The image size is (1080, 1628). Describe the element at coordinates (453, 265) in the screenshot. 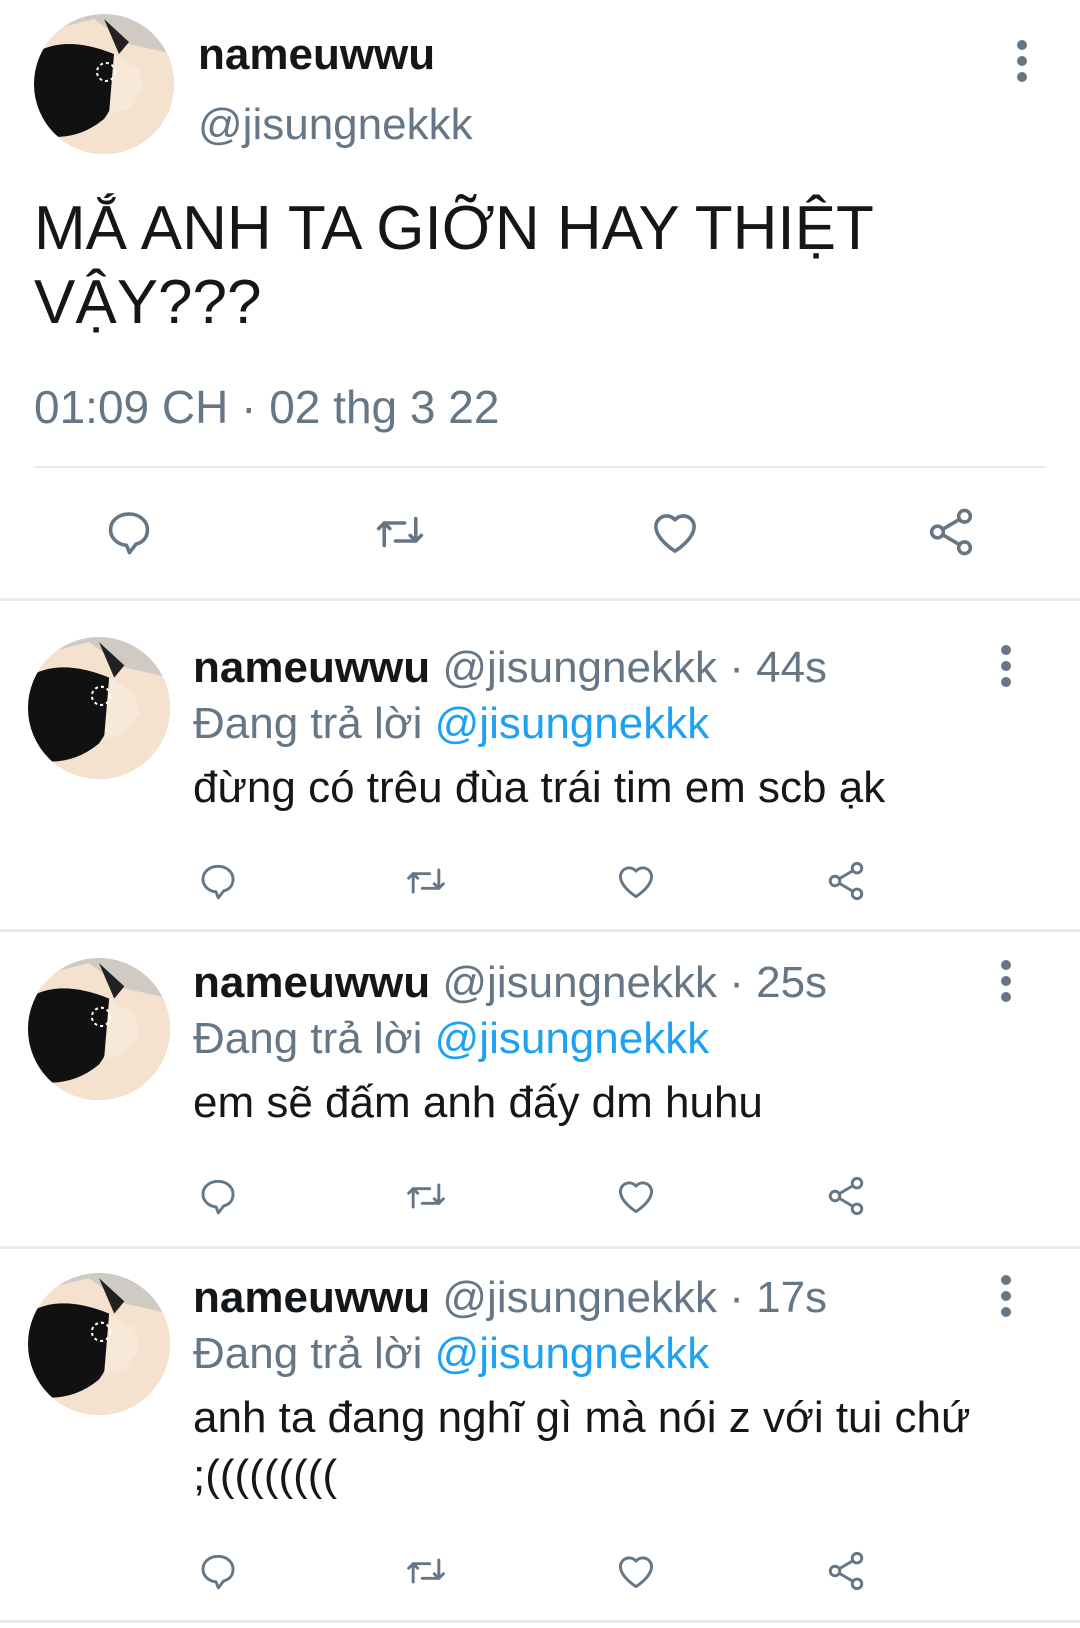

I see `tweet-text: MẮ ANH TA GIỠN HAY THIỆT VẬY???` at that location.